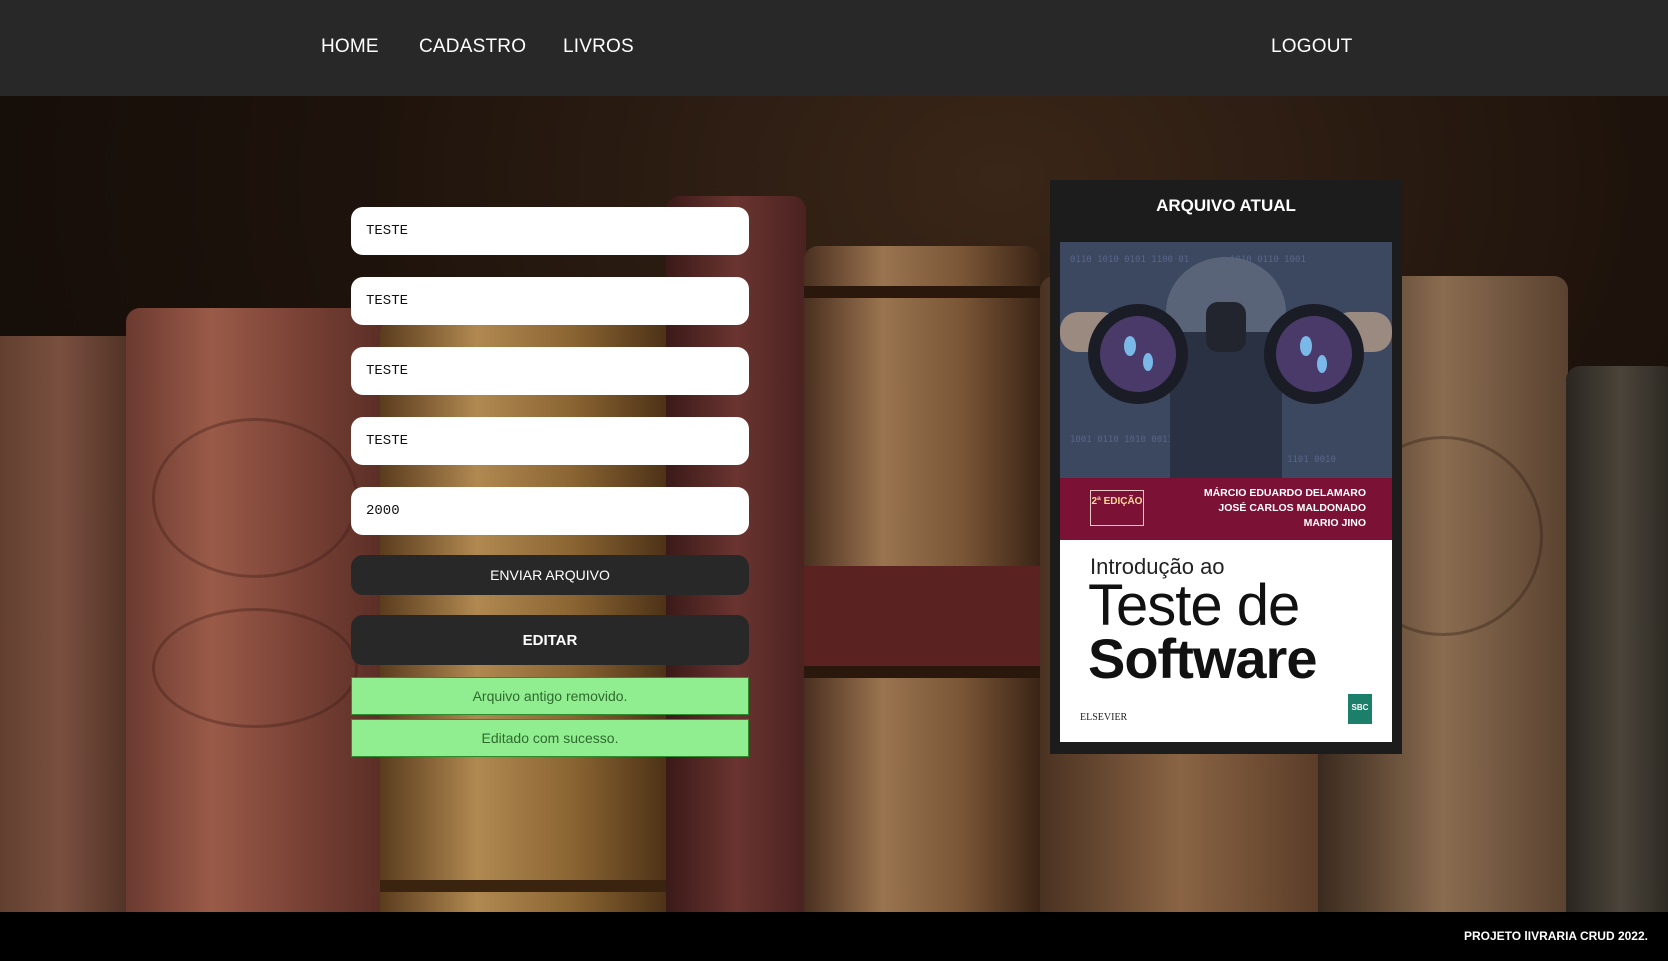  I want to click on publisher-logo: ELSEVIER, so click(1104, 717).